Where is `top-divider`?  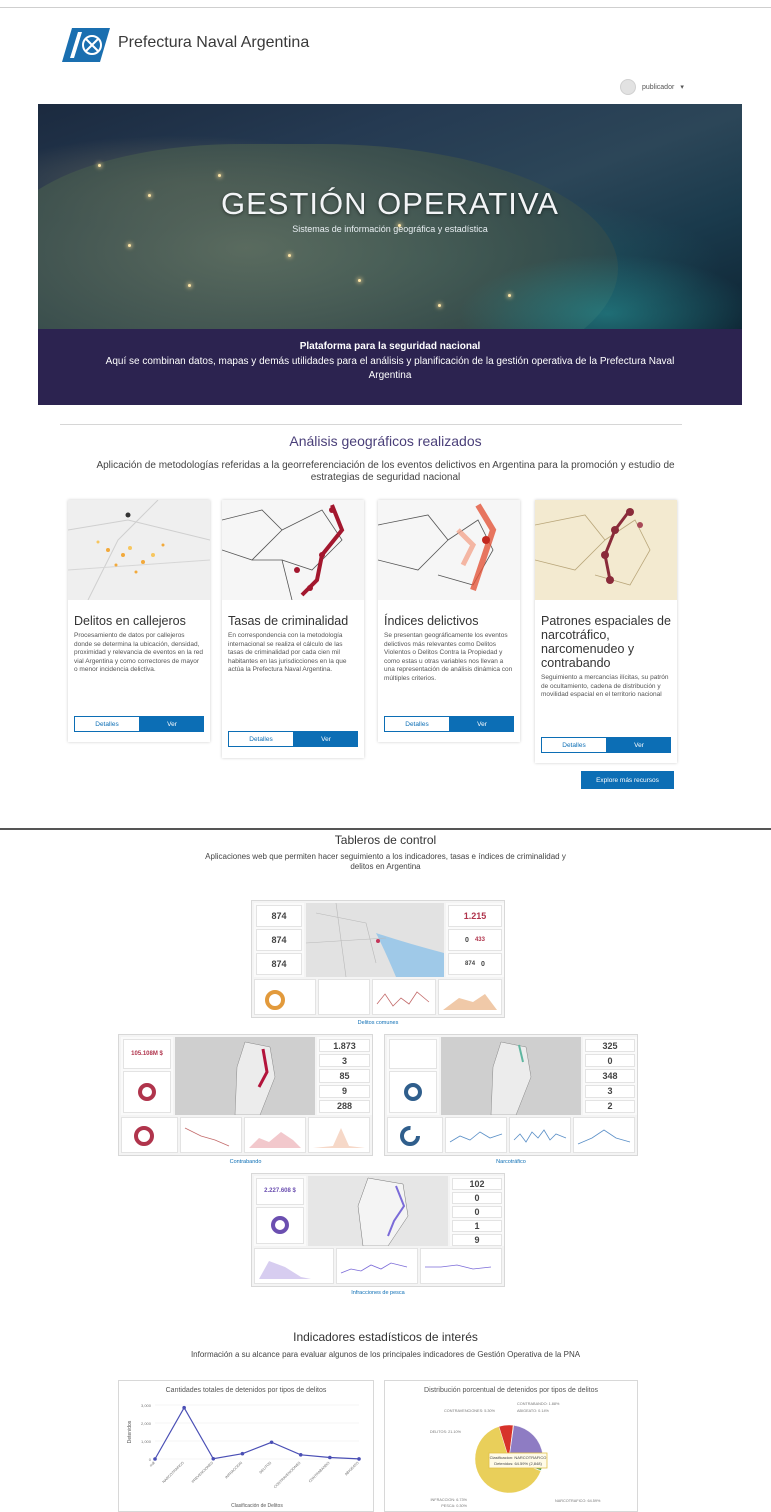
top-divider is located at coordinates (385, 7).